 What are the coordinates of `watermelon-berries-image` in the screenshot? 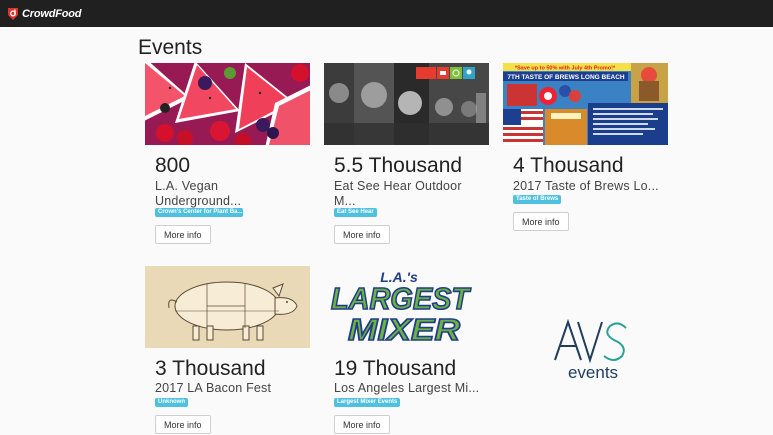 It's located at (227, 104).